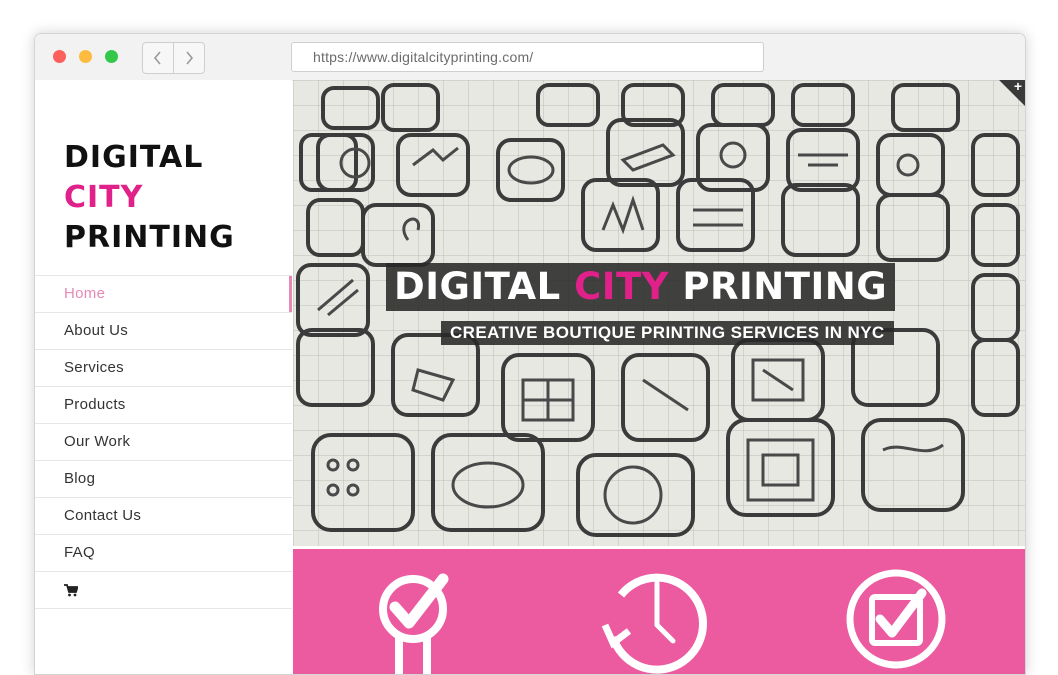 The image size is (1058, 675). Describe the element at coordinates (111, 56) in the screenshot. I see `maximize-window-button` at that location.